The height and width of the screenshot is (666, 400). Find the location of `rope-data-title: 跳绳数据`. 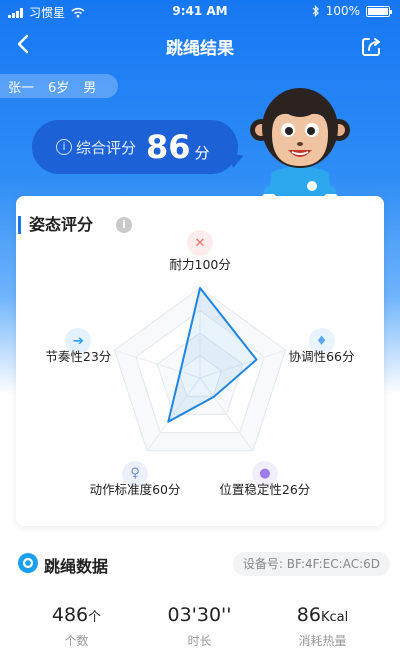

rope-data-title: 跳绳数据 is located at coordinates (76, 566).